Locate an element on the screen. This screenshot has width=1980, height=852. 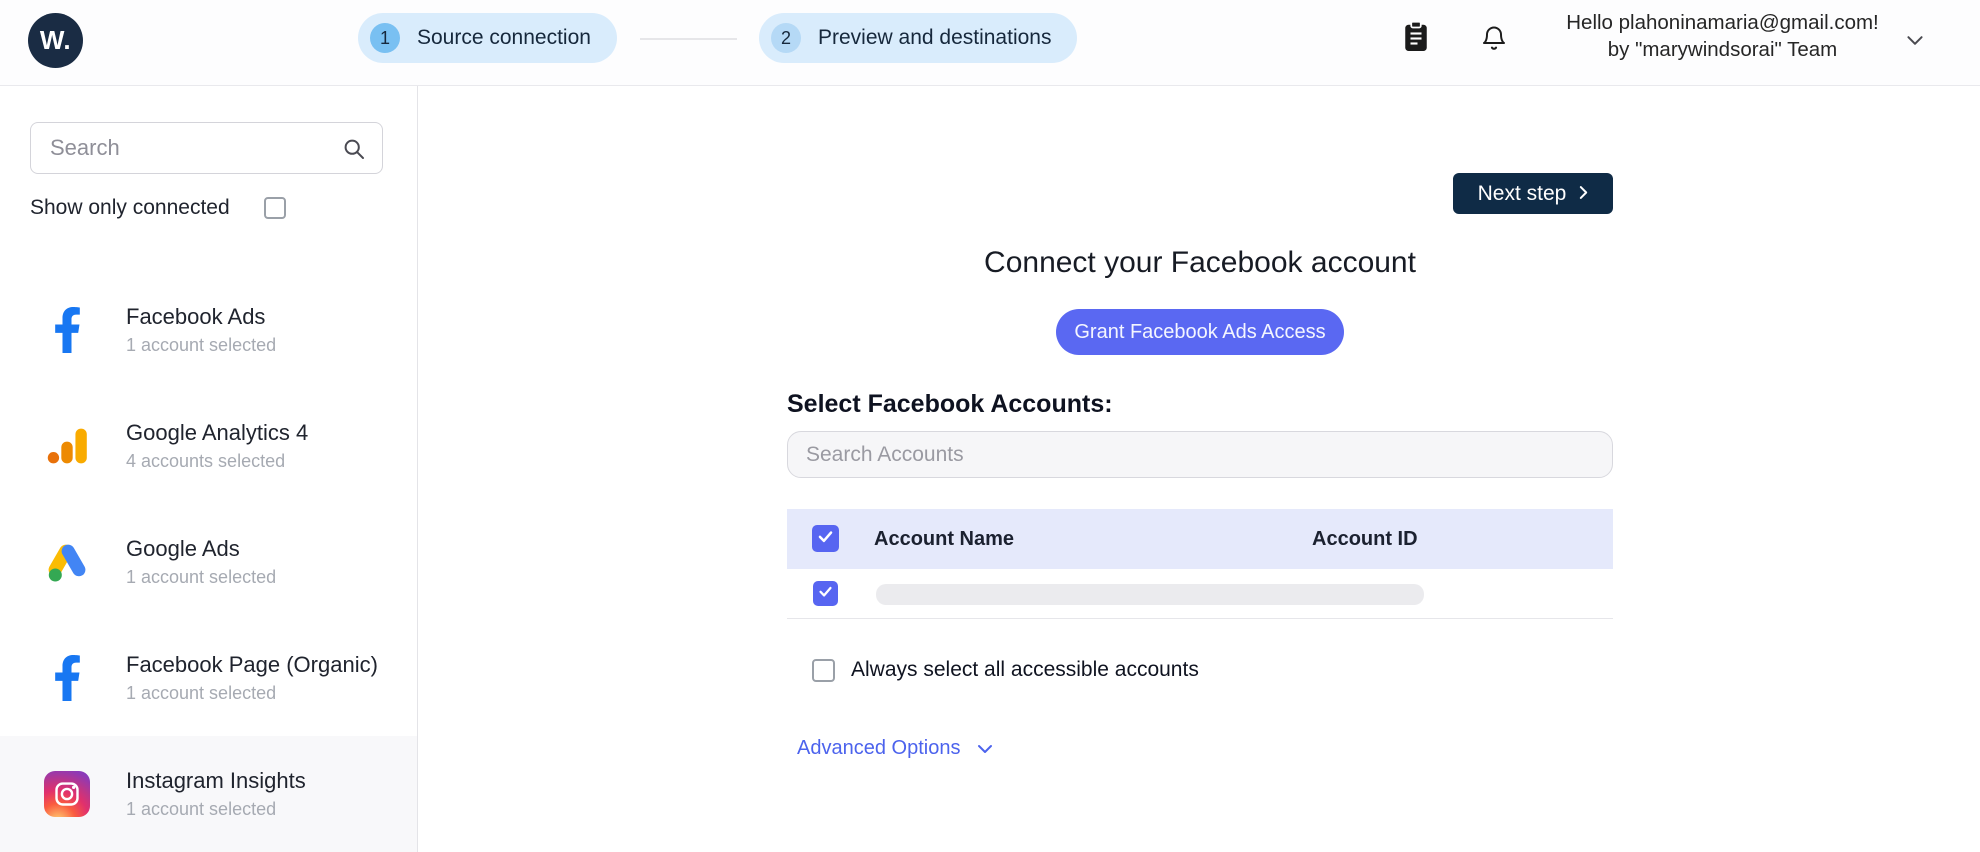
account-row-checkbox is located at coordinates (825, 593).